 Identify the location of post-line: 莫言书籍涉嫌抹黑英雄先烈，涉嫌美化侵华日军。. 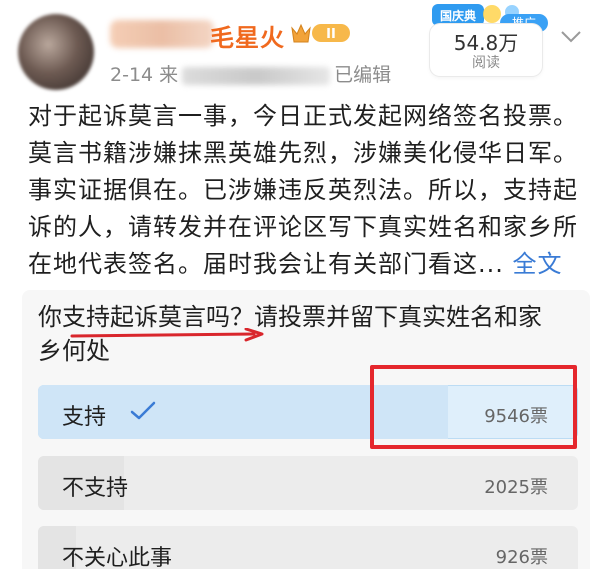
(303, 153).